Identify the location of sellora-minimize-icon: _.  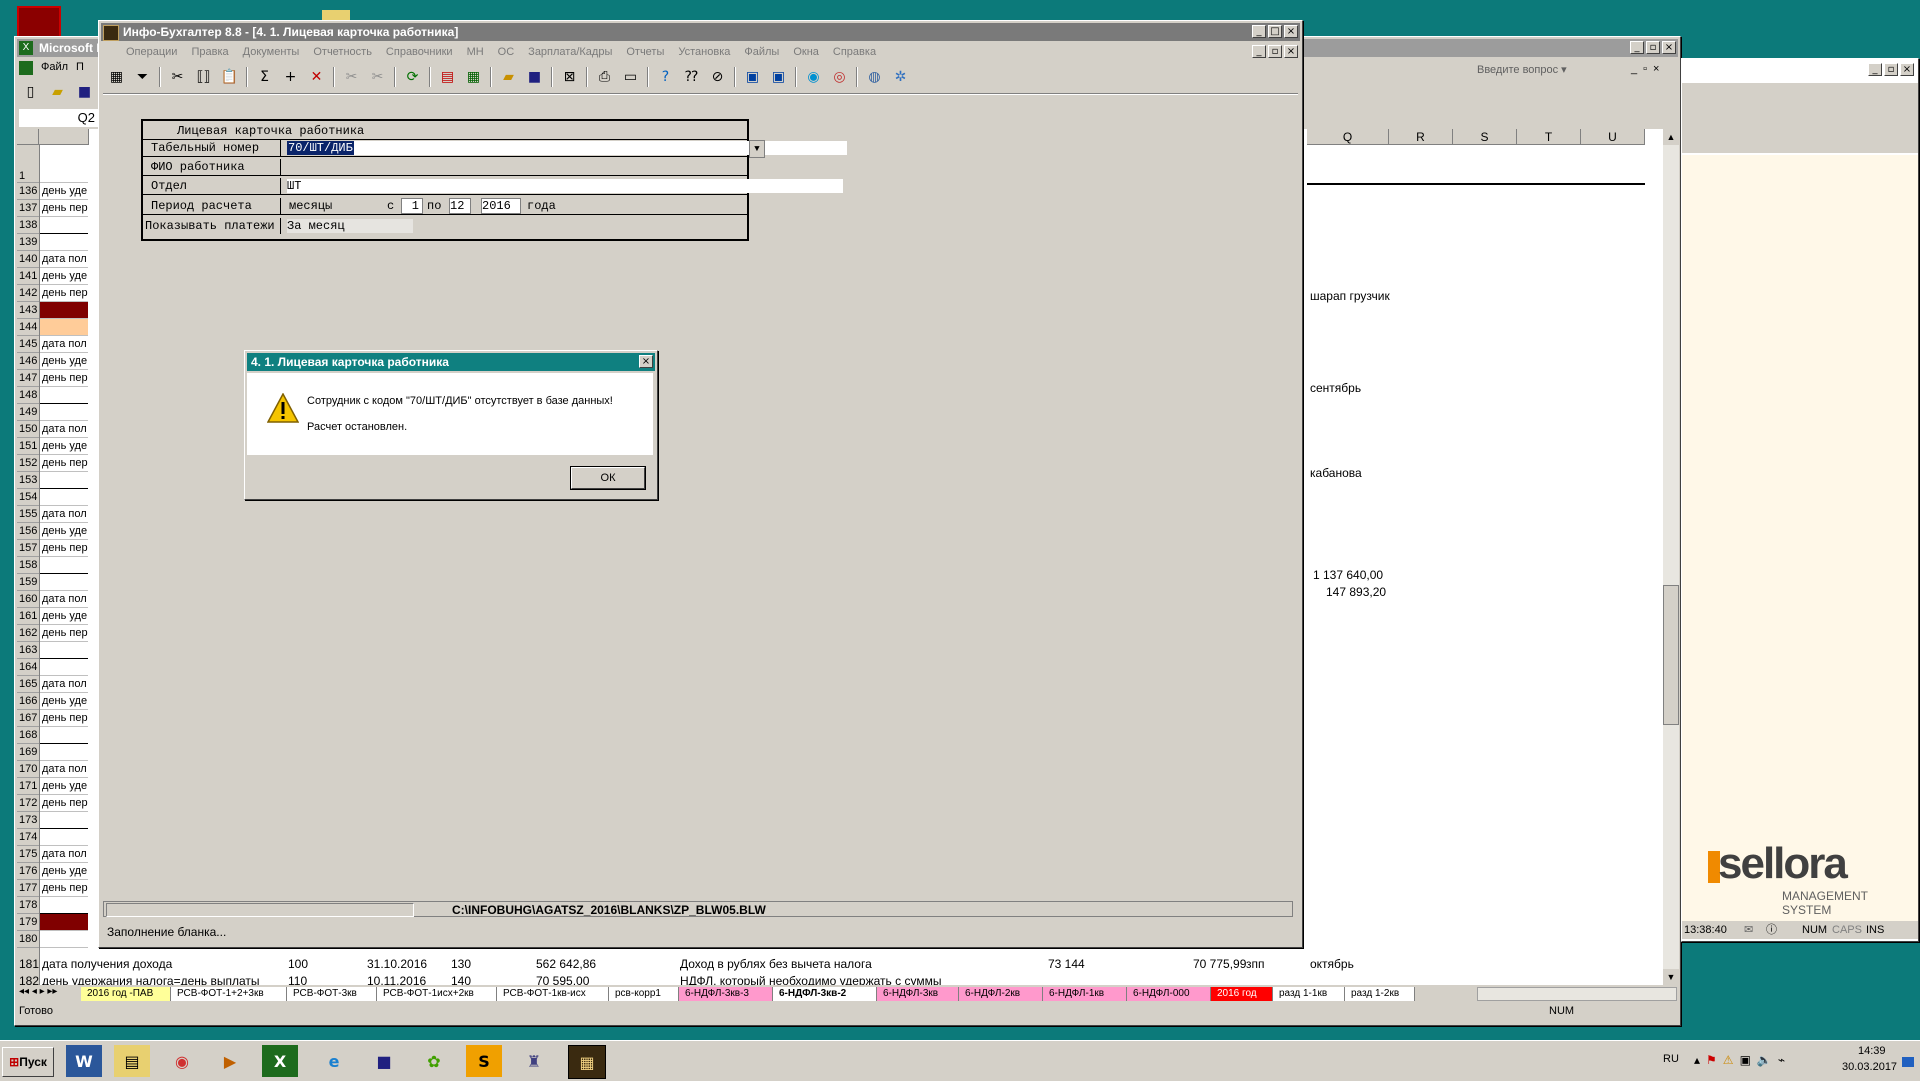
(1875, 69).